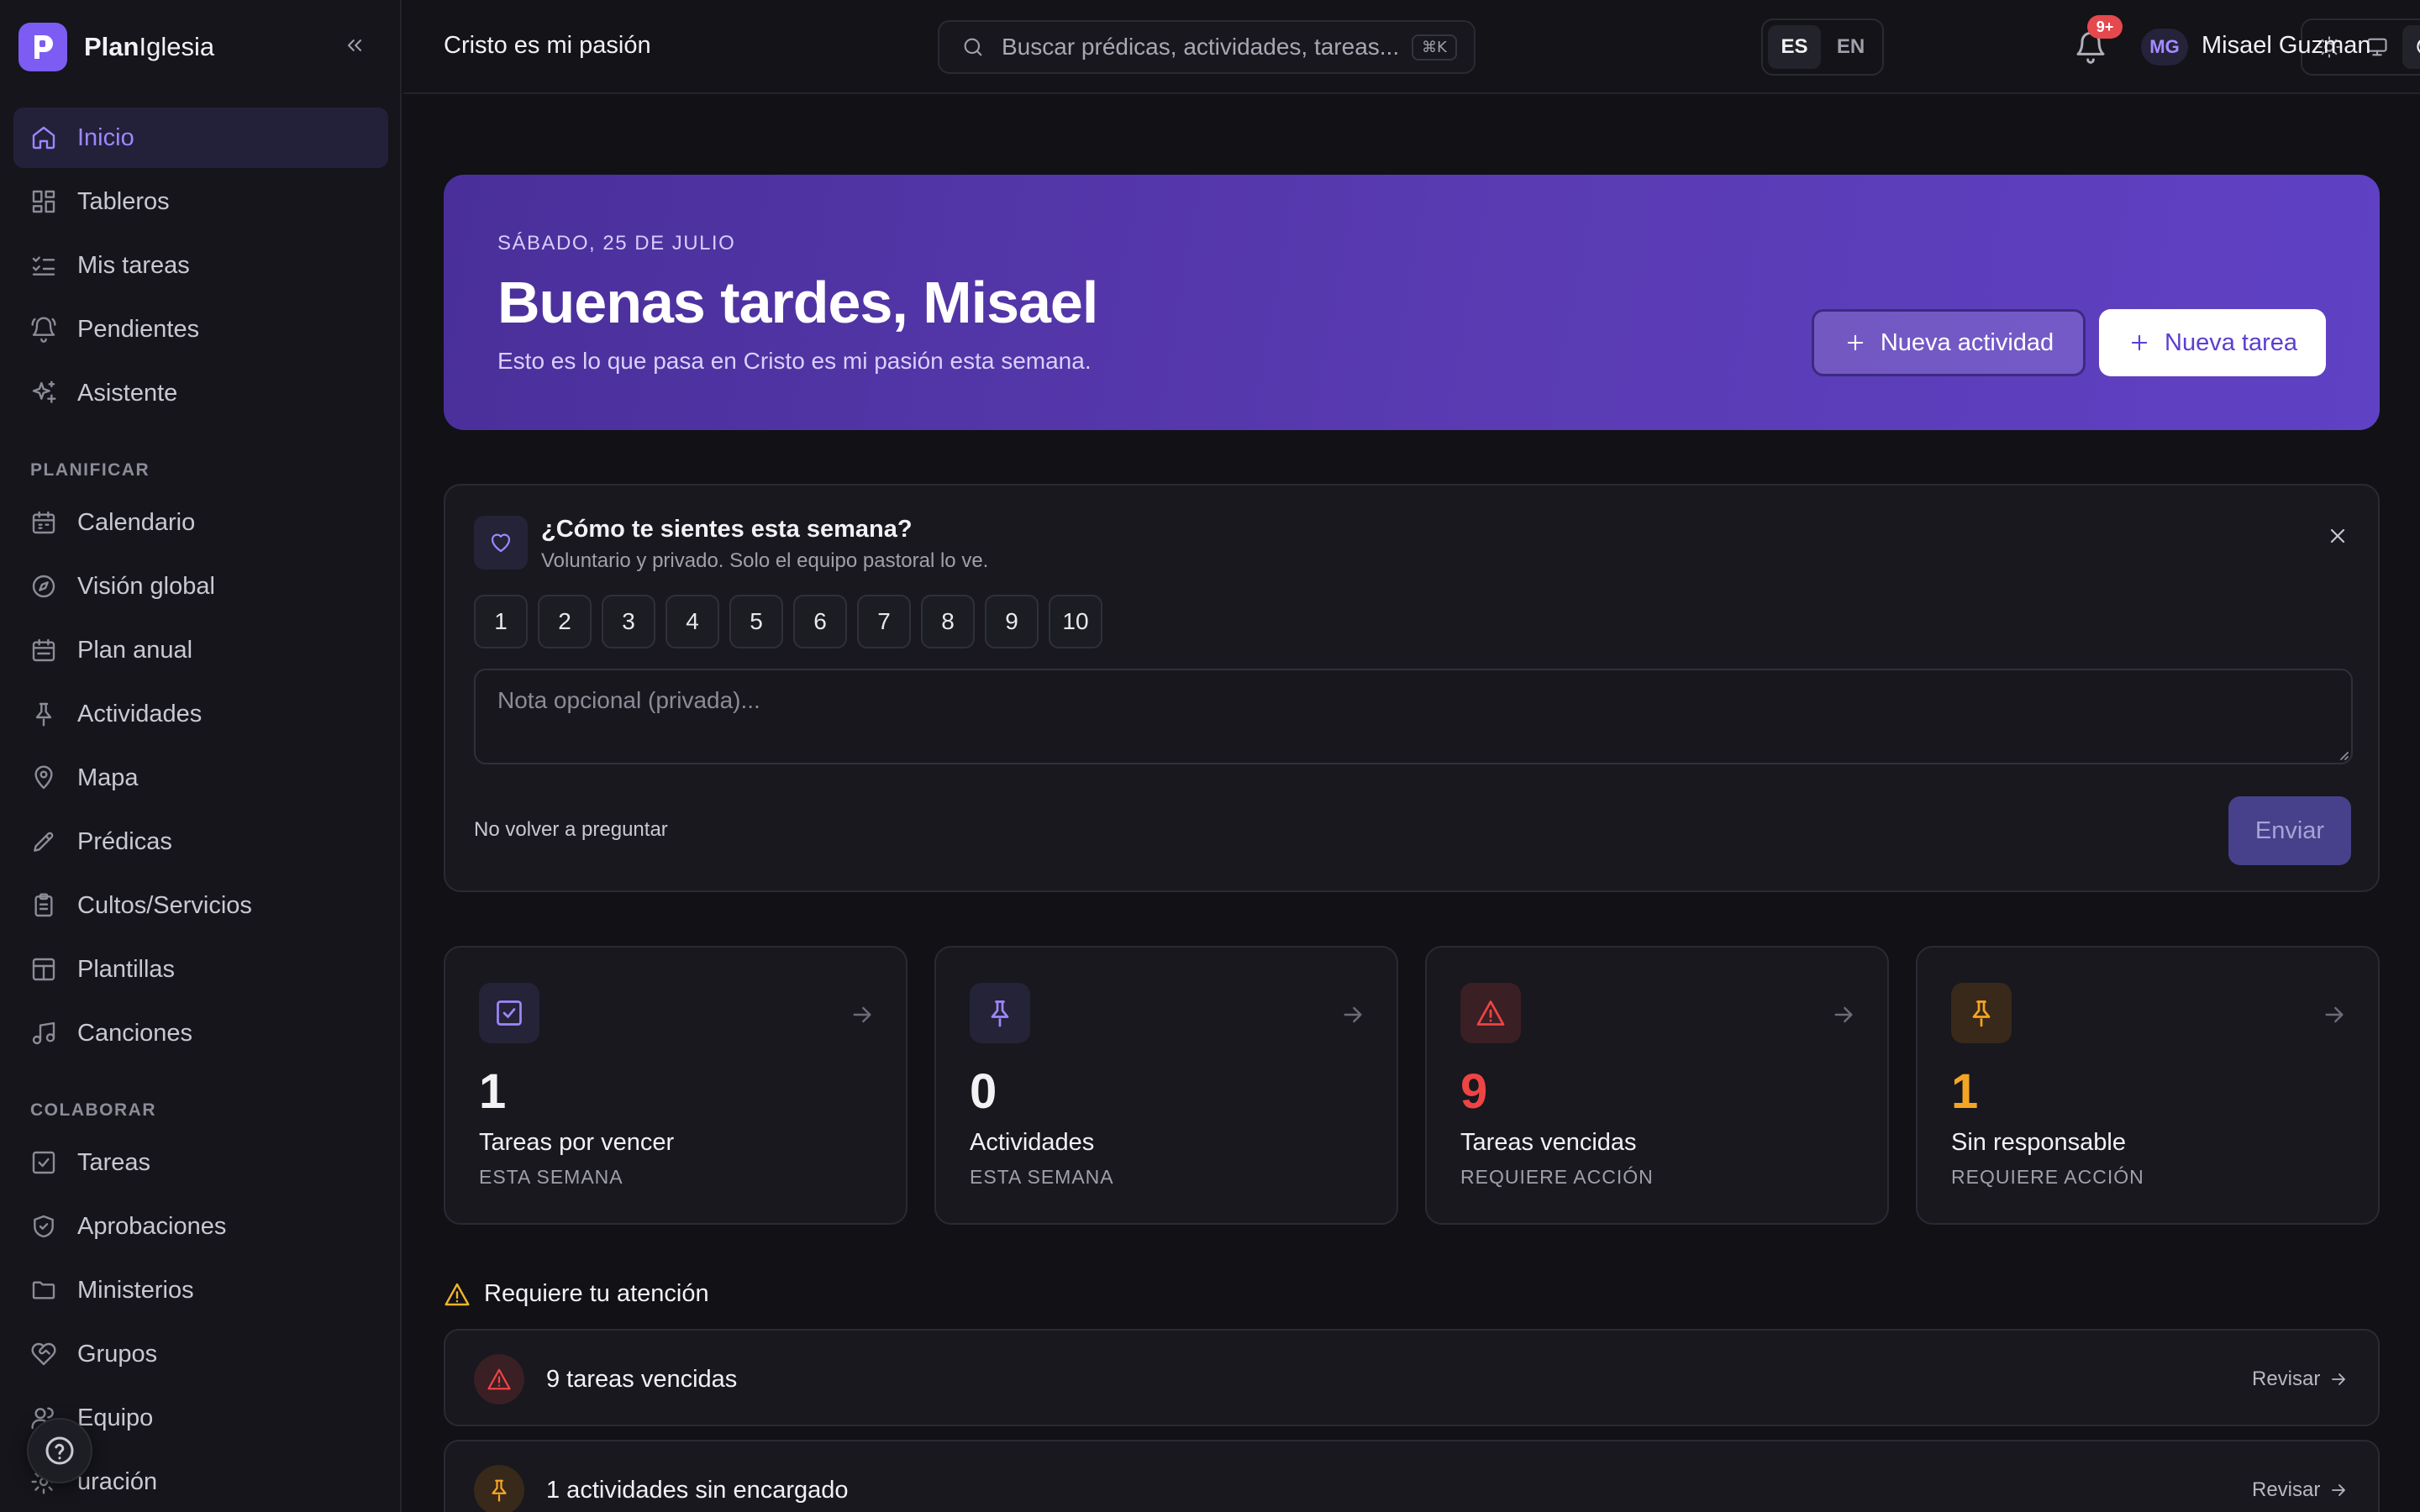  I want to click on square-check-icon, so click(43, 1162).